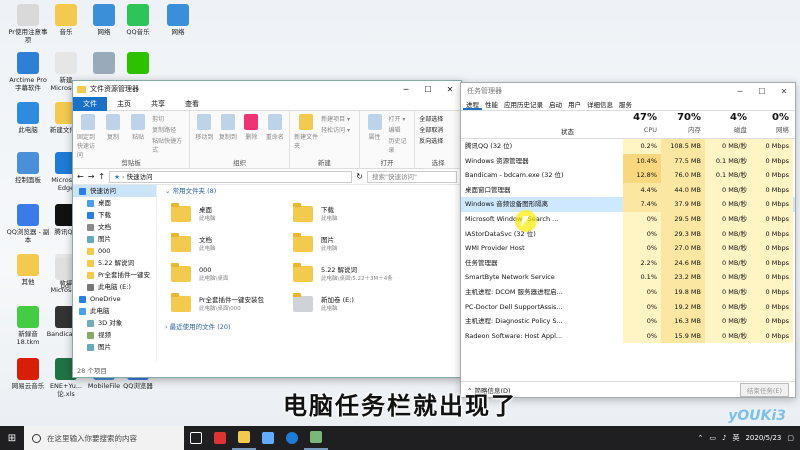 This screenshot has width=800, height=450. I want to click on taskmgr-tab: 用户, so click(574, 104).